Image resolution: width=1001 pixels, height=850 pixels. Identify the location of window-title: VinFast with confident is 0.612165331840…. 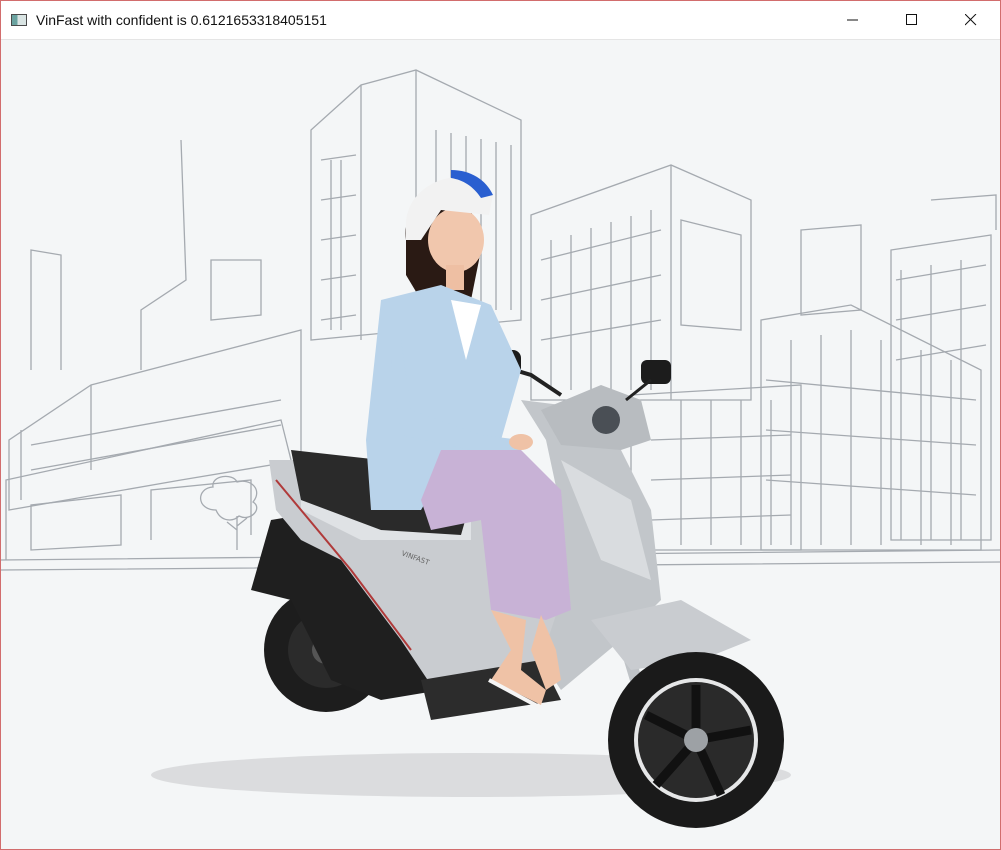
(181, 20).